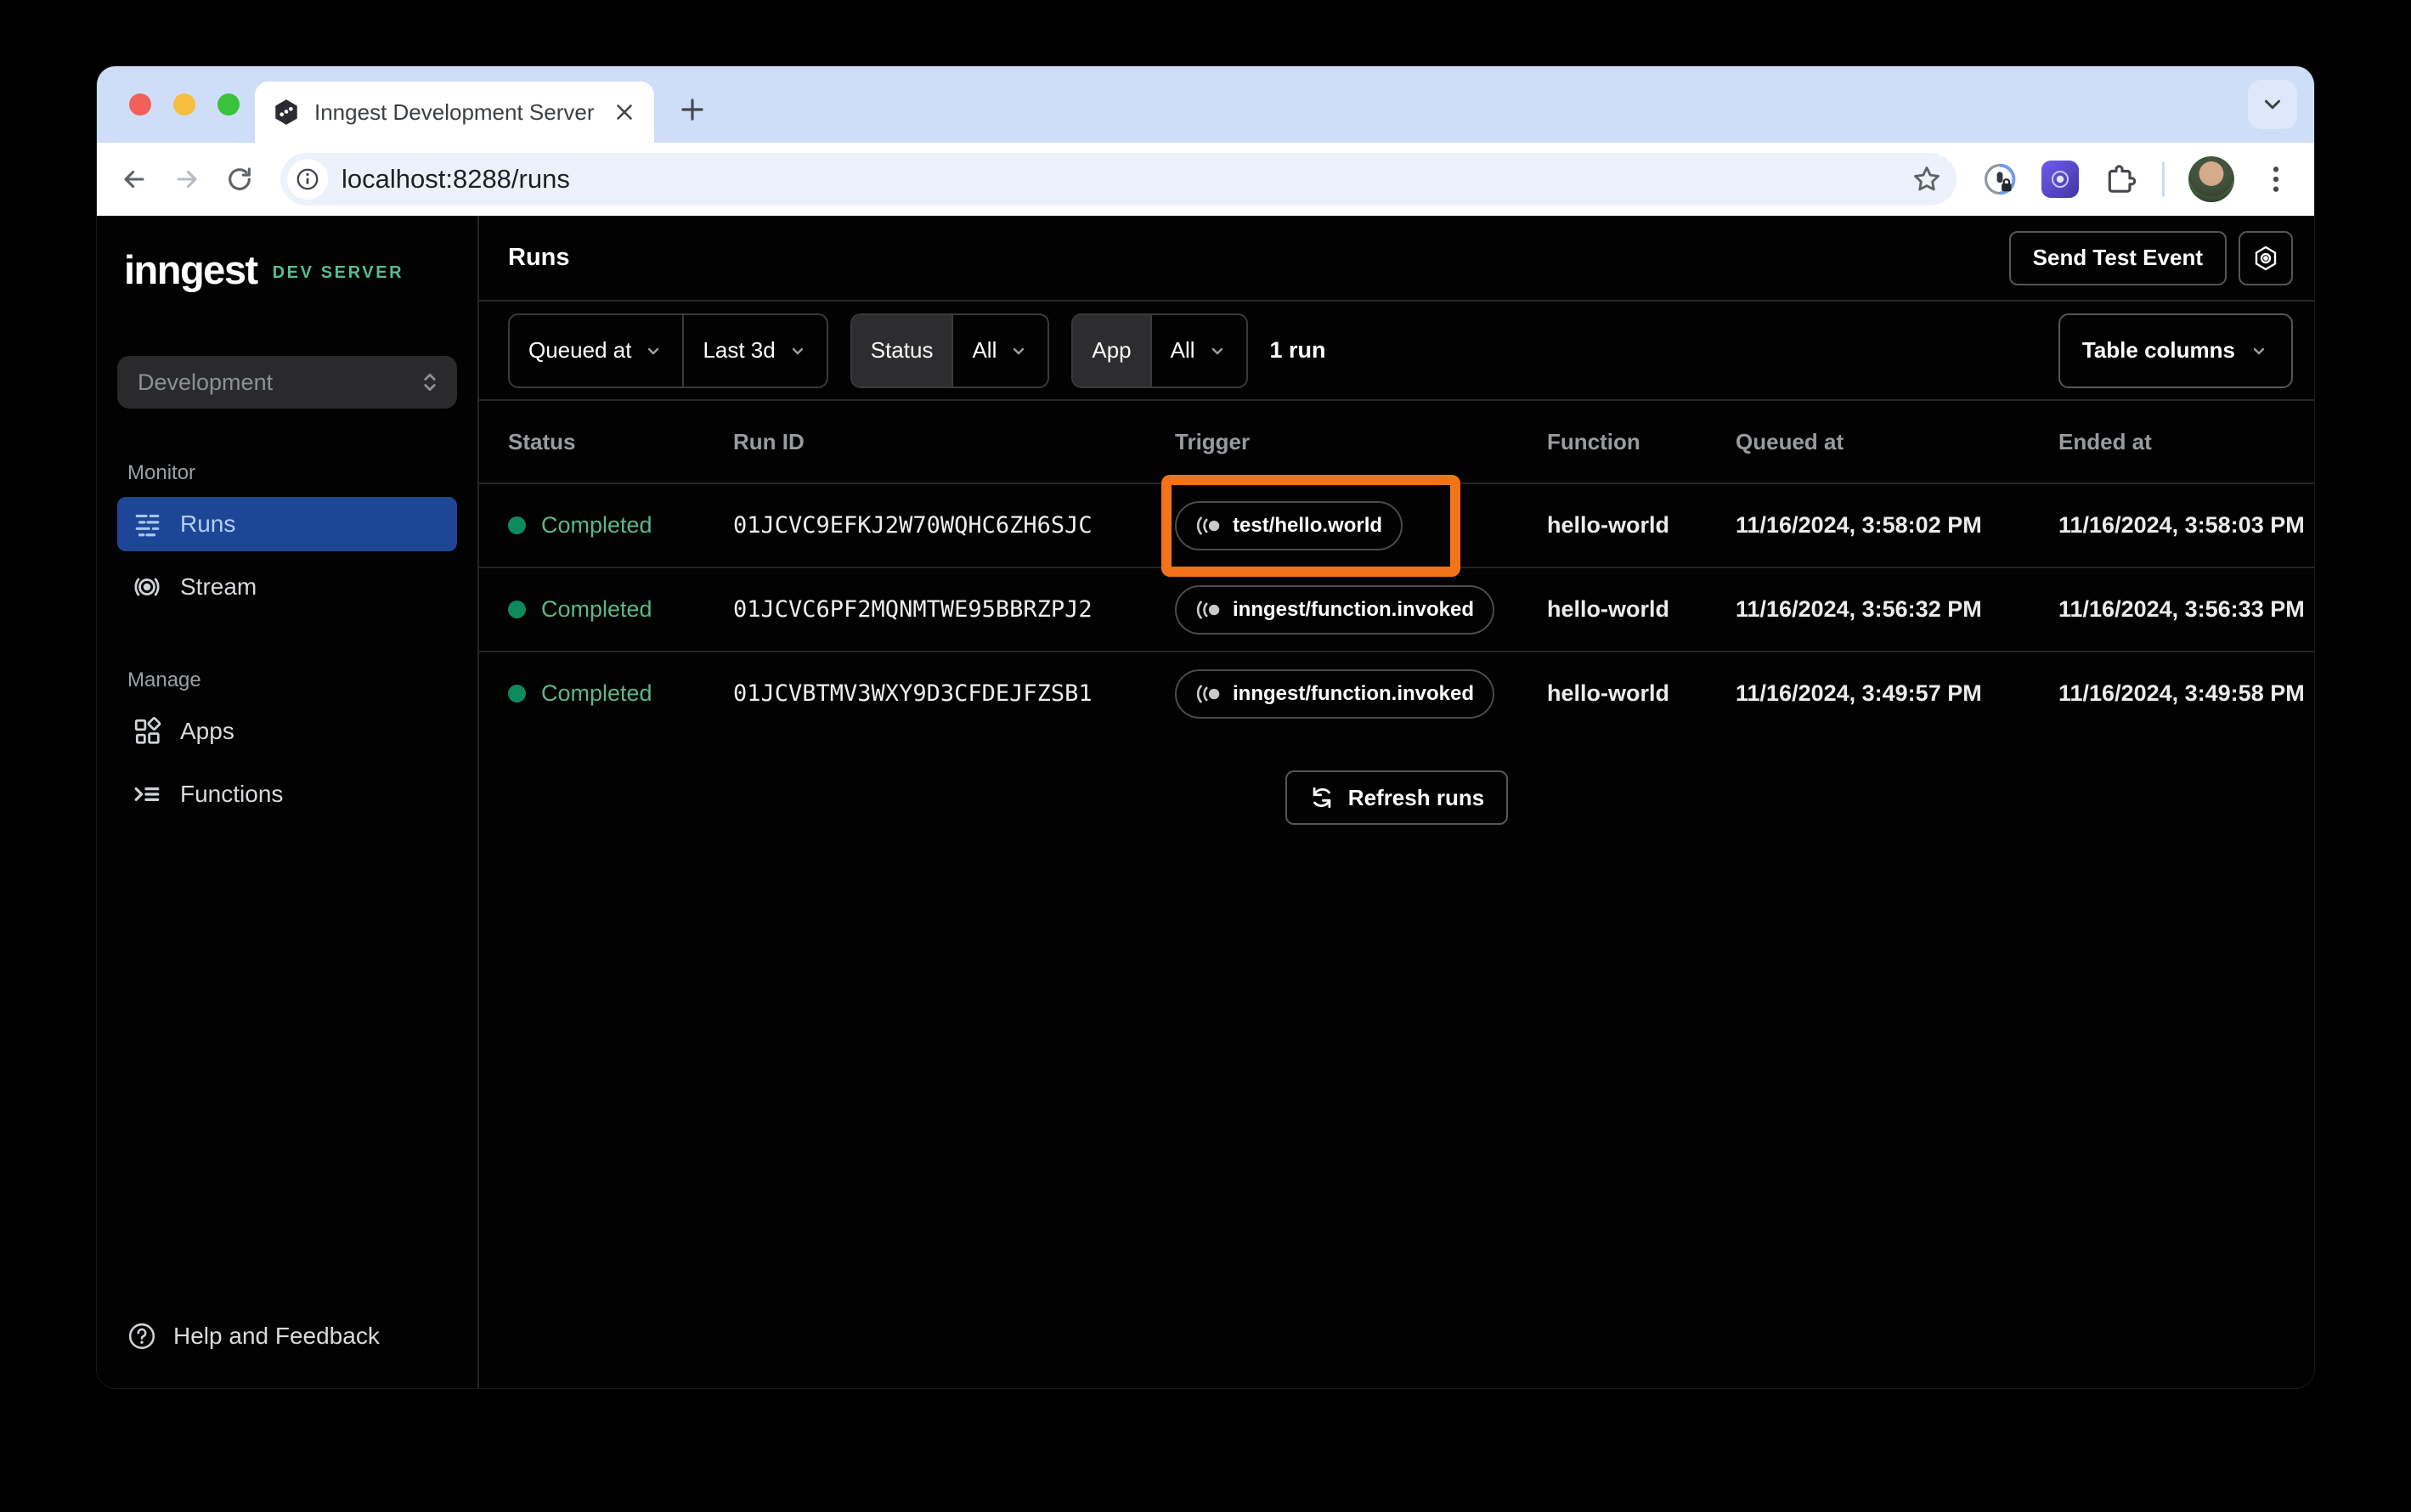  What do you see at coordinates (430, 382) in the screenshot?
I see `updown-chevron-icon` at bounding box center [430, 382].